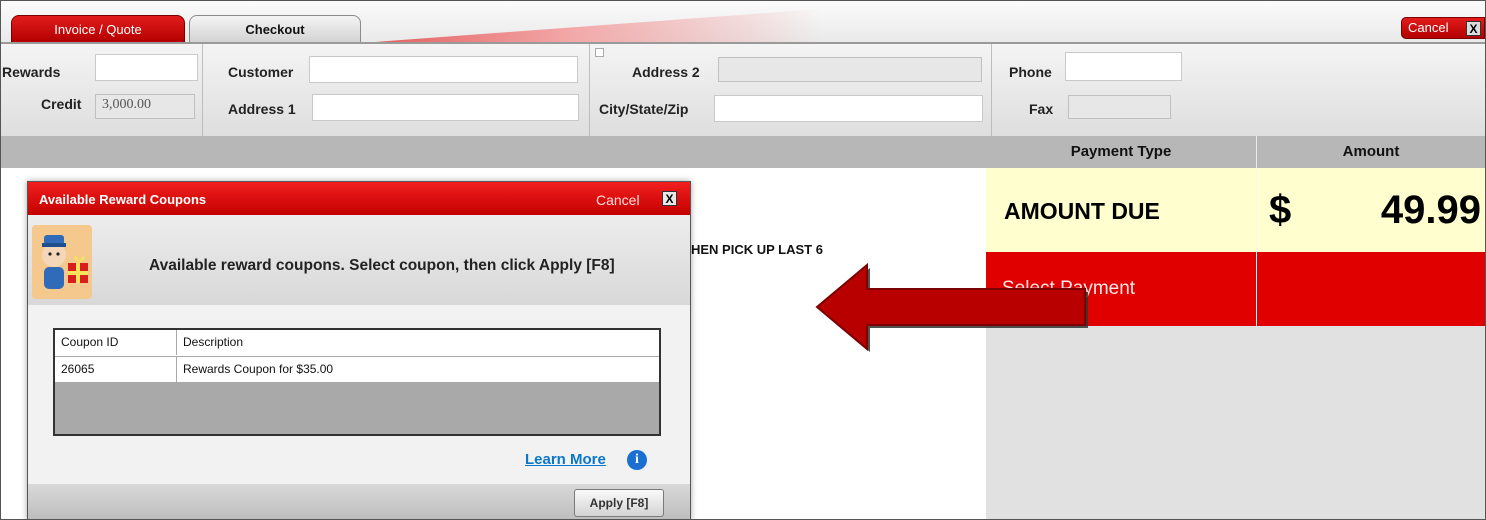 The image size is (1486, 520). What do you see at coordinates (599, 52) in the screenshot?
I see `checkbox` at bounding box center [599, 52].